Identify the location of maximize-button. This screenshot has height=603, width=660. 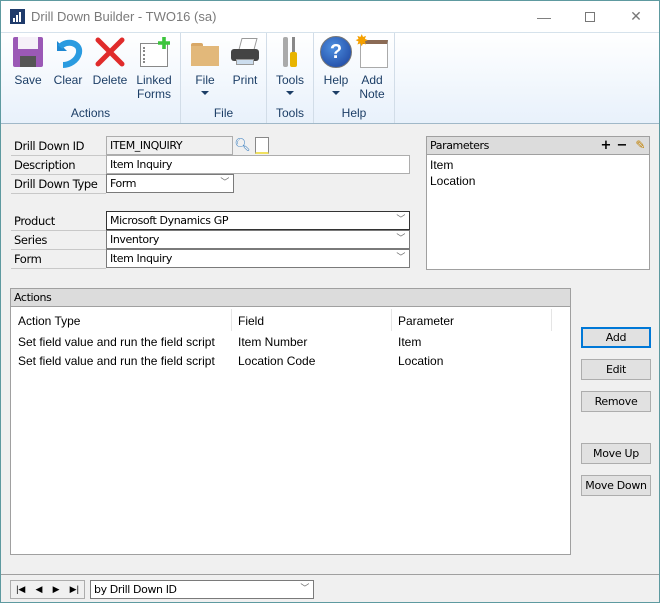
(590, 16).